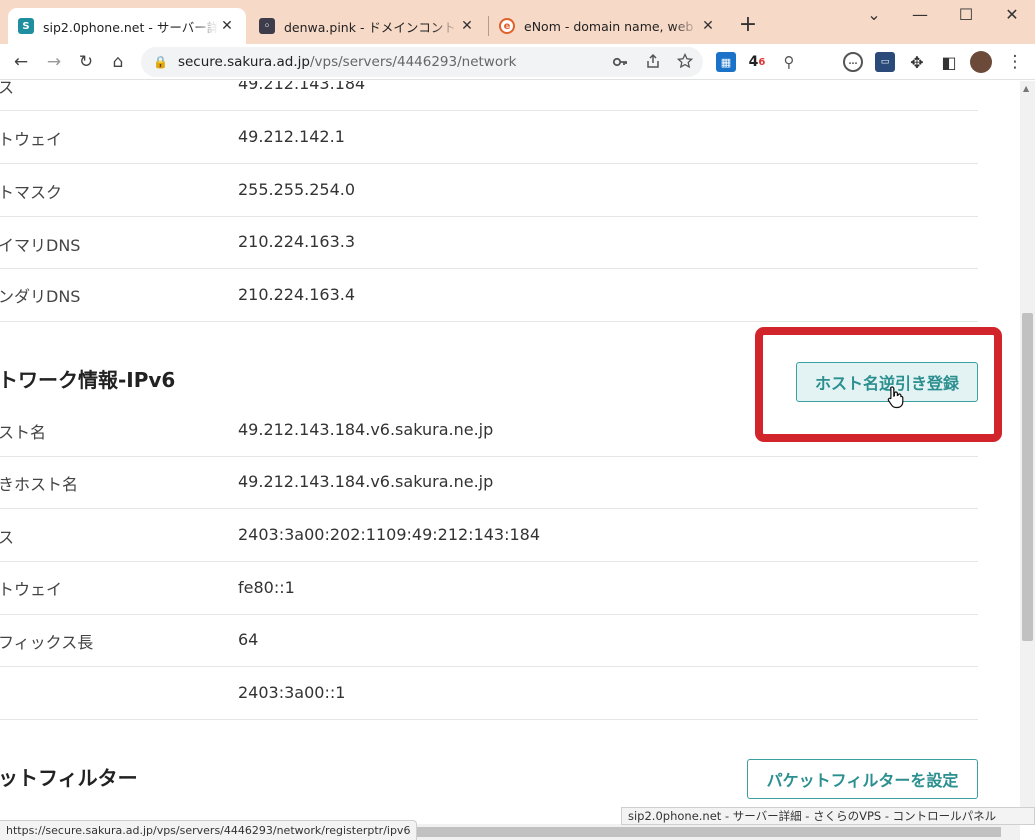 This screenshot has height=840, width=1035. I want to click on extension-badge: 4, so click(753, 62).